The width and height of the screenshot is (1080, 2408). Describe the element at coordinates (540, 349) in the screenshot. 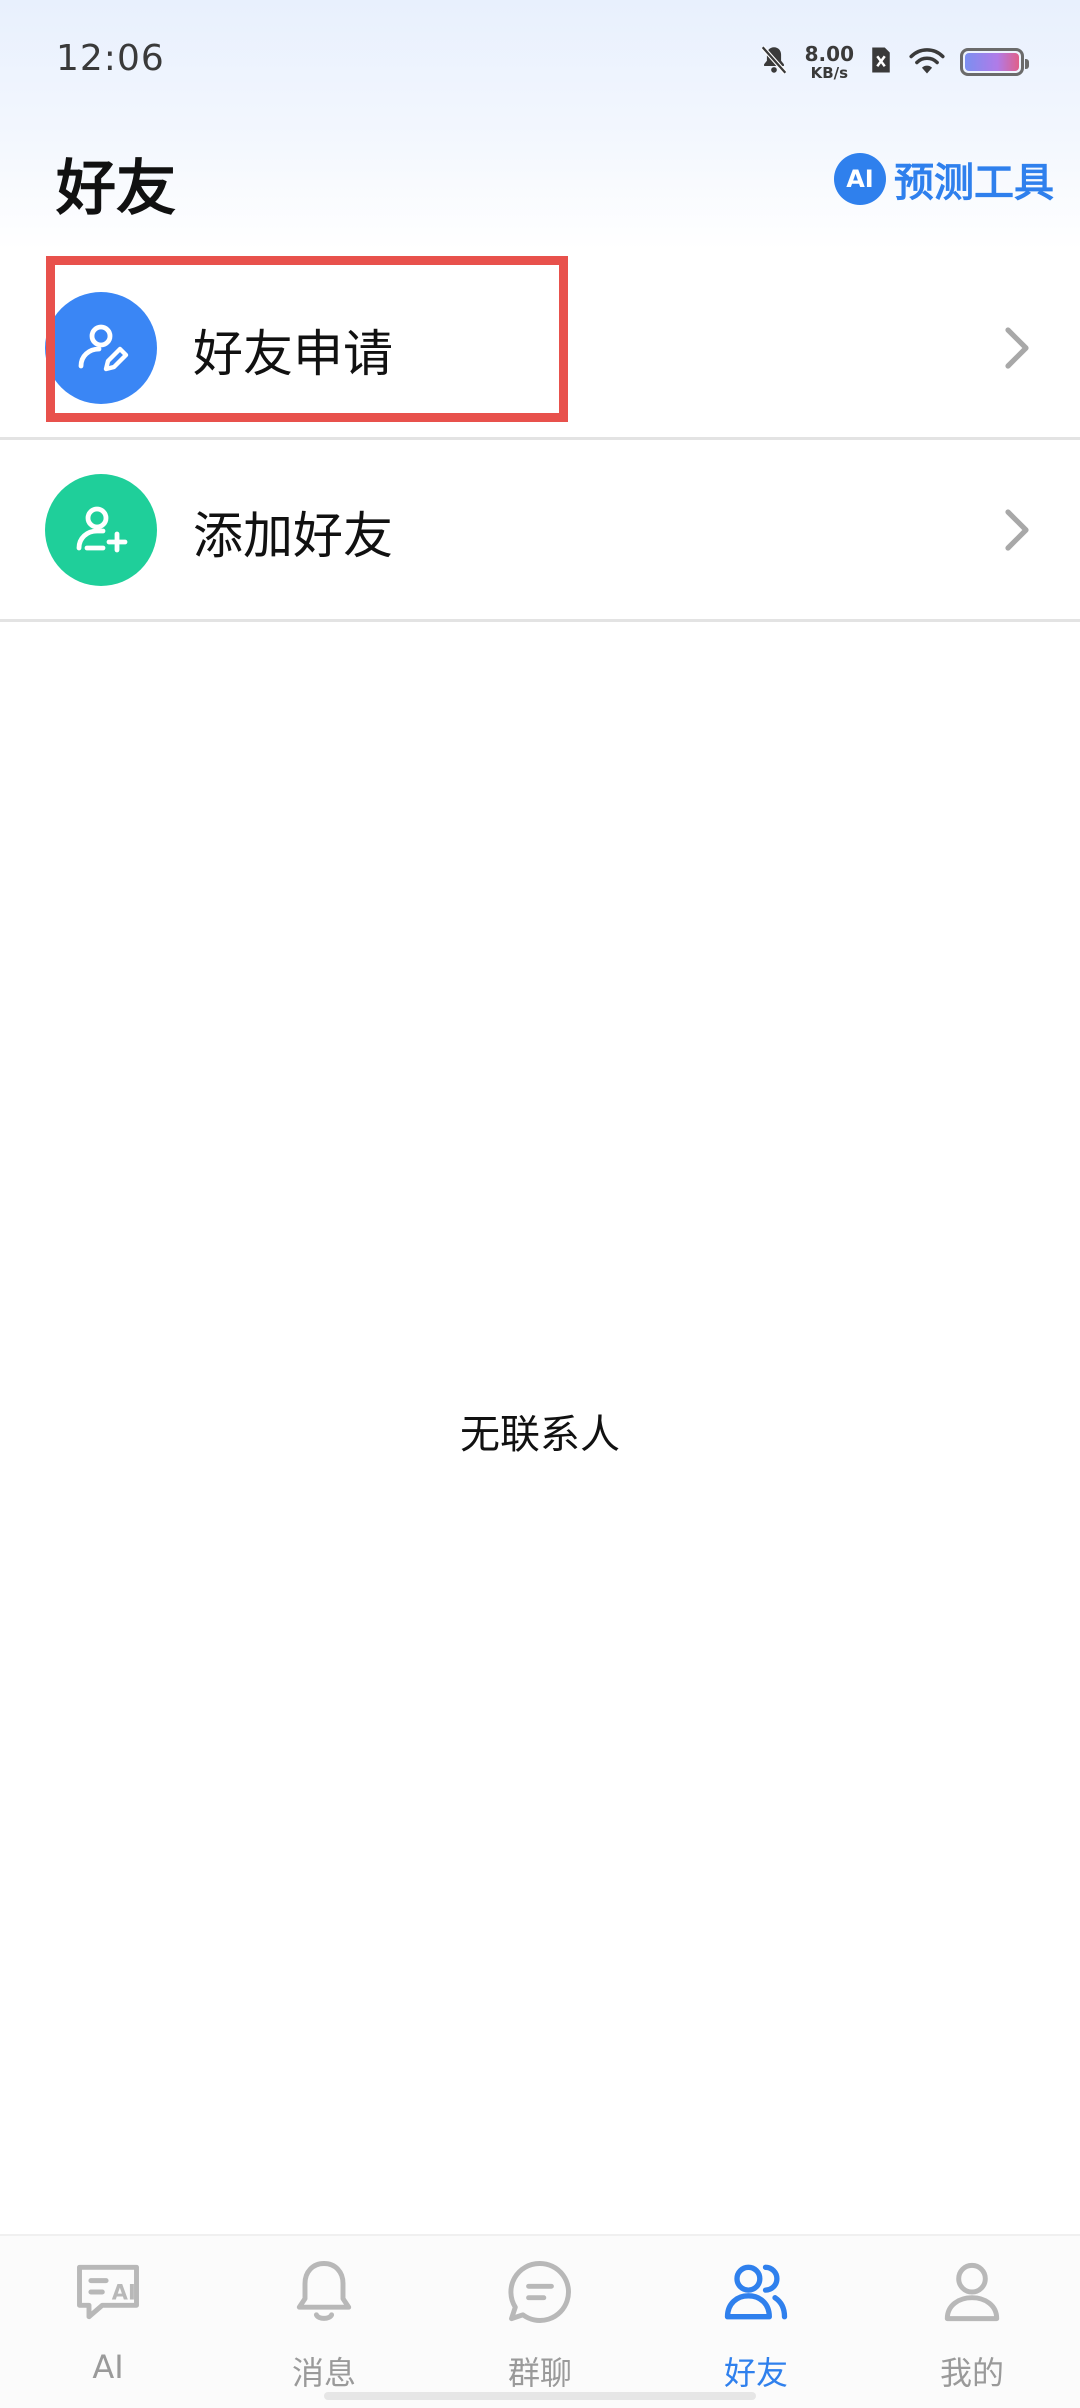

I see `friend-requests-row: 好友申请` at that location.